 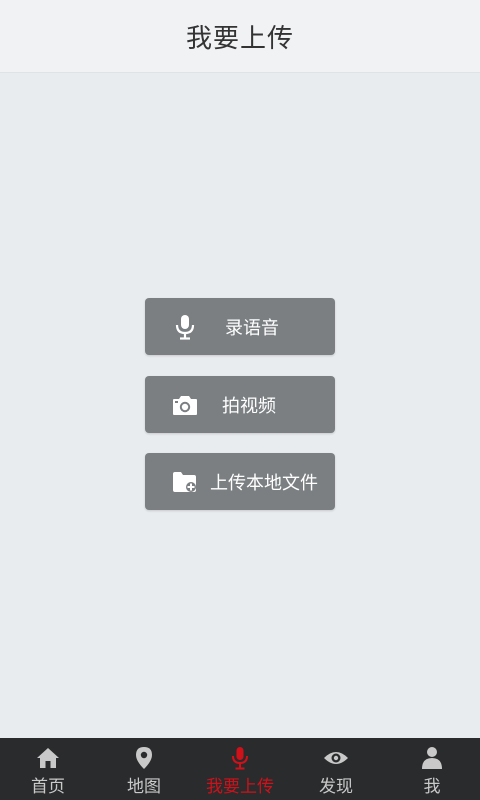 I want to click on bottom-tab-bar: 首页 地图 我要上传 发现 我, so click(x=240, y=769).